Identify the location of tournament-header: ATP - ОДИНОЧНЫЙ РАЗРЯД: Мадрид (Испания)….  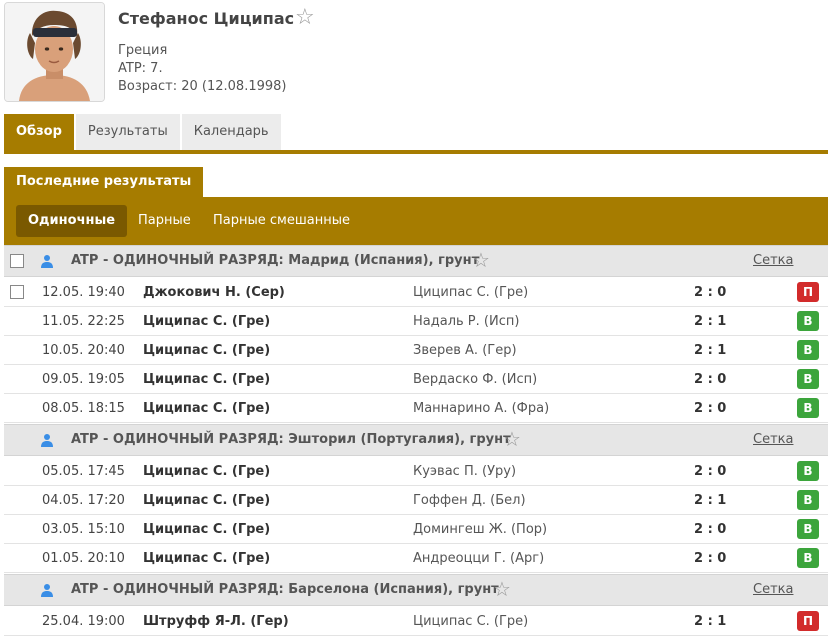
(416, 261).